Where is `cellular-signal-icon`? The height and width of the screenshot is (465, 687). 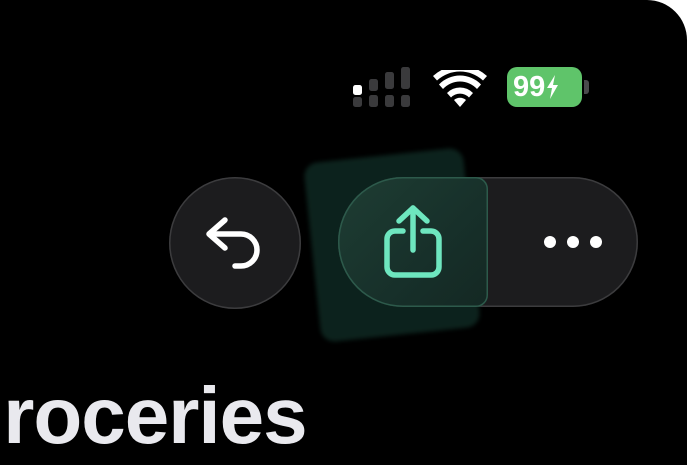
cellular-signal-icon is located at coordinates (383, 87).